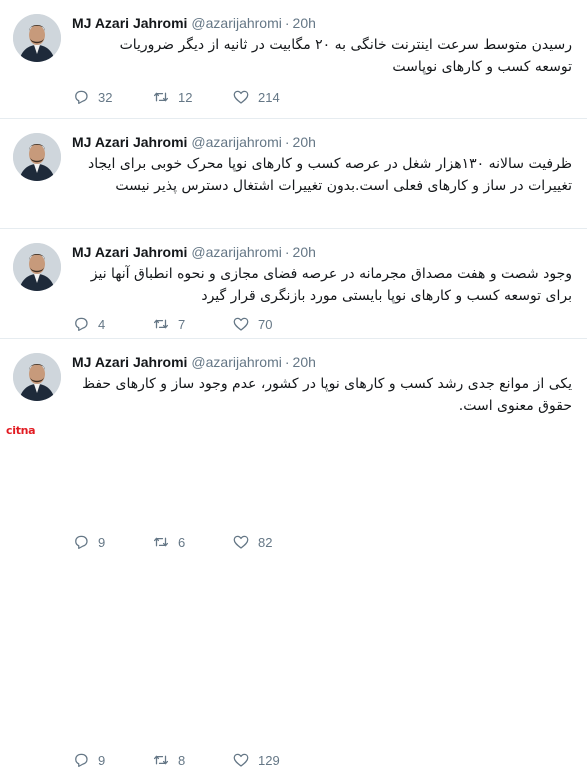 The height and width of the screenshot is (770, 587). I want to click on retweet-button: 12, so click(192, 97).